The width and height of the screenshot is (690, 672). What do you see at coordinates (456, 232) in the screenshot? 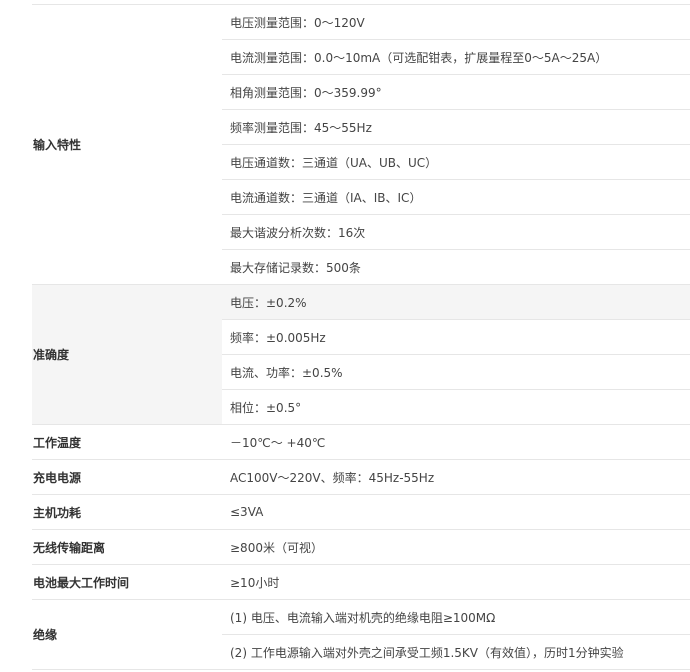
I see `spec-value: 最大谐波分析次数：16次` at bounding box center [456, 232].